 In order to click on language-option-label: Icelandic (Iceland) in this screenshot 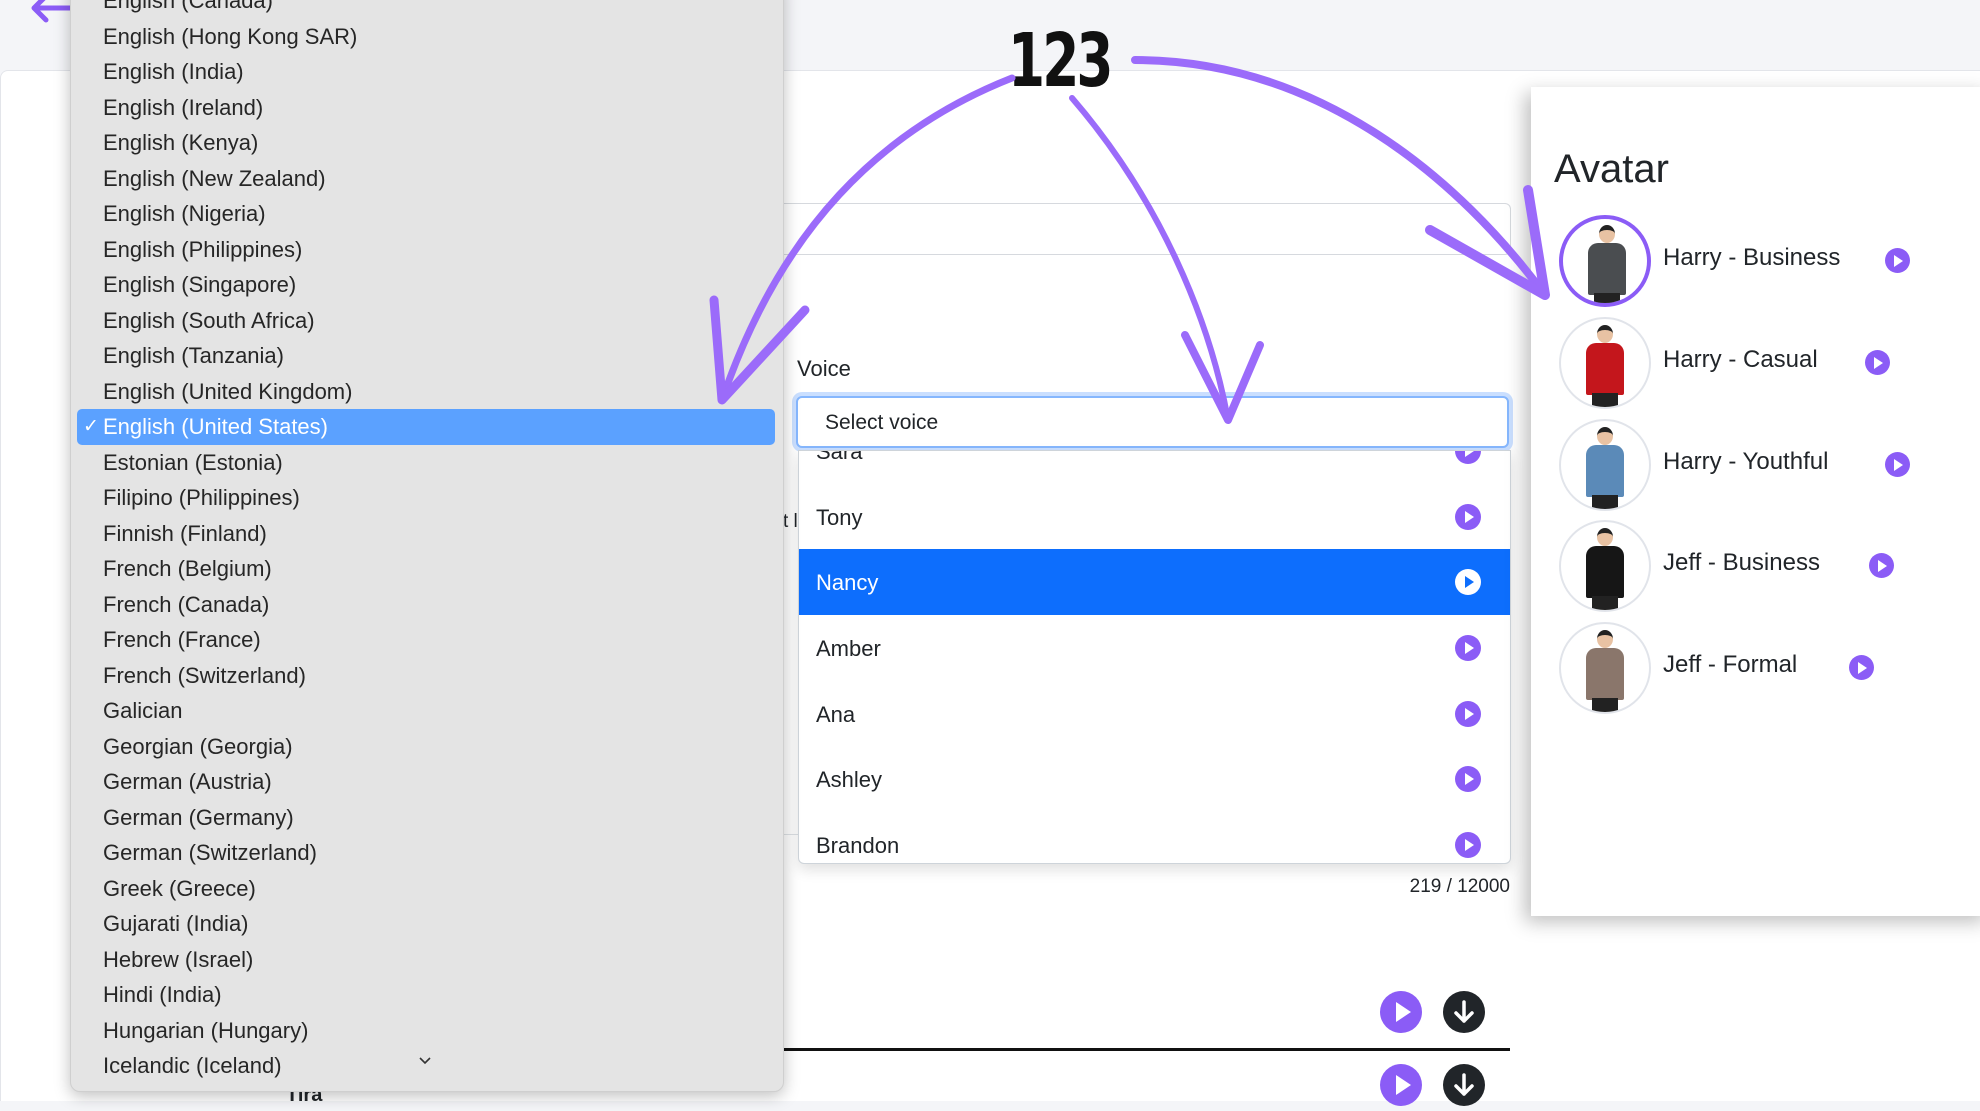, I will do `click(192, 1065)`.